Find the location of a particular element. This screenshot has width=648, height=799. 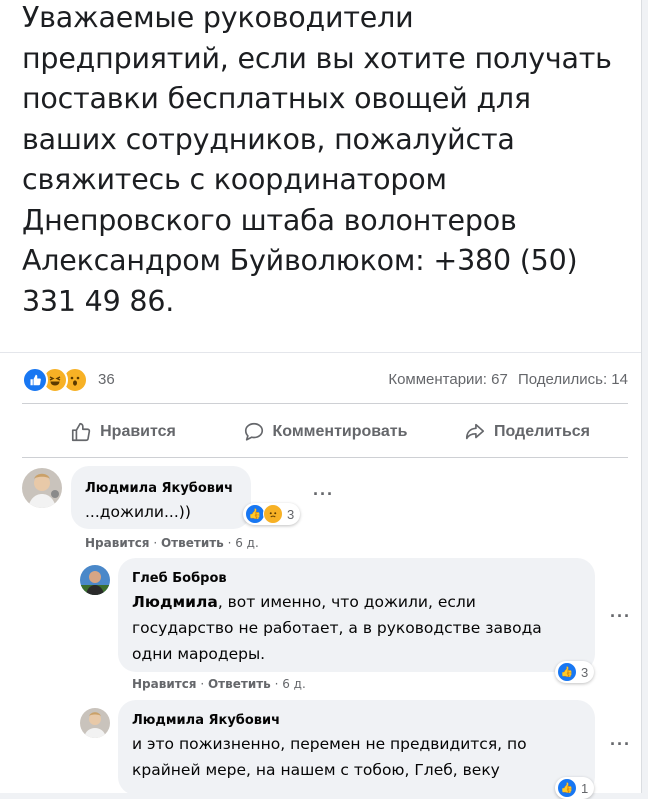

comment-reactions: 👍 1 is located at coordinates (575, 788).